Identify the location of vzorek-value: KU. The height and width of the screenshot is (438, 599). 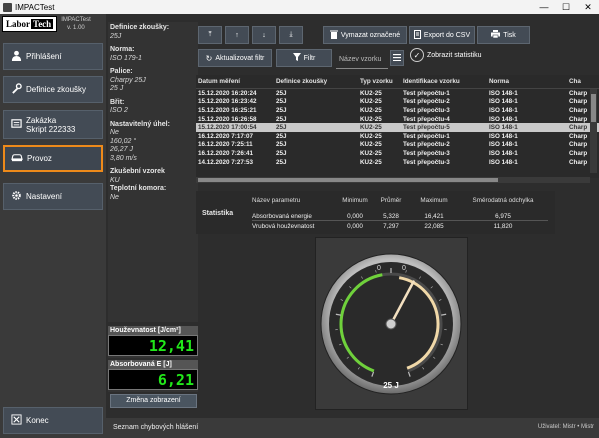
(115, 180).